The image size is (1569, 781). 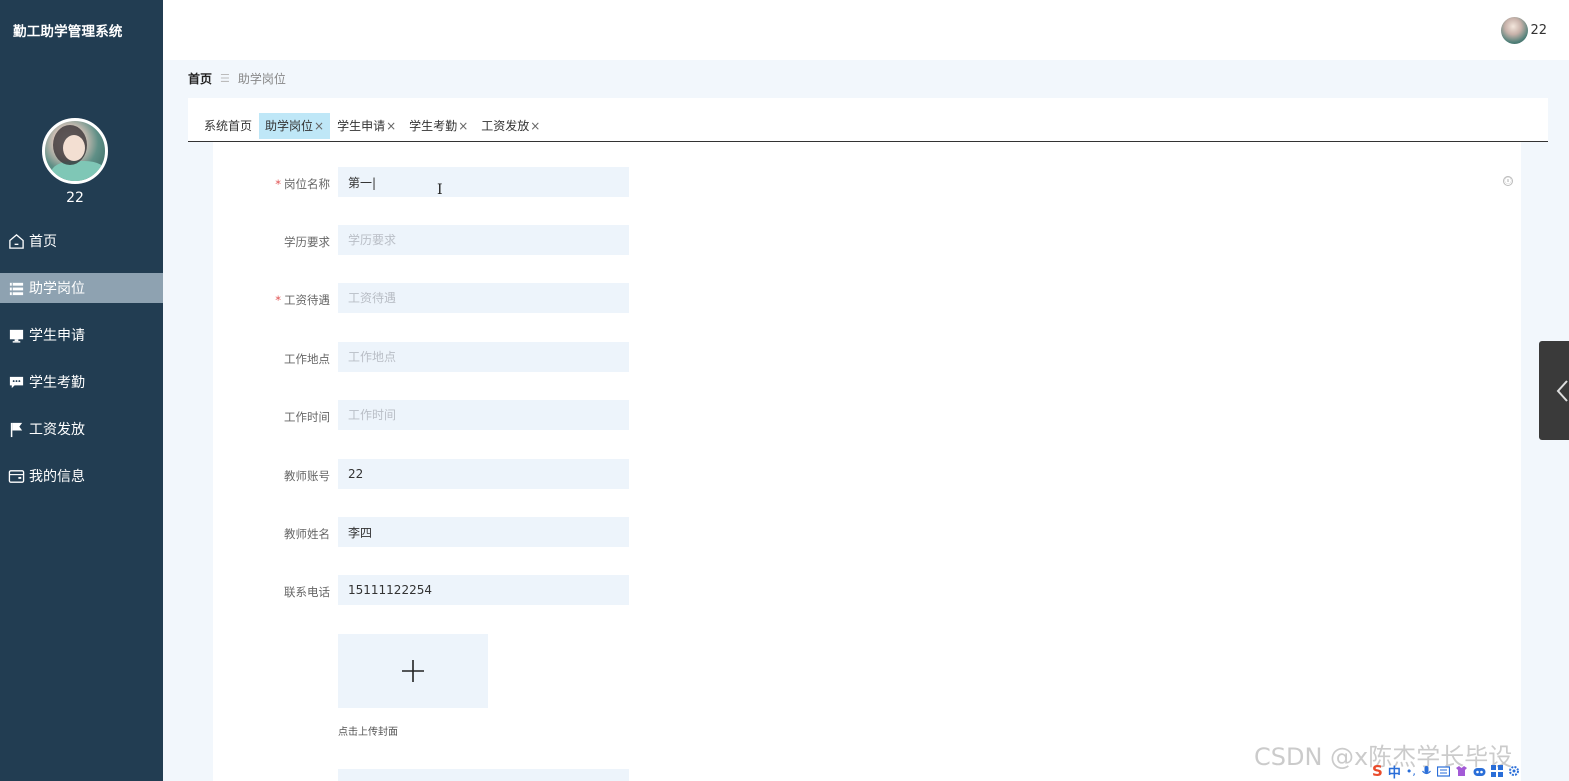 I want to click on home-icon, so click(x=16, y=241).